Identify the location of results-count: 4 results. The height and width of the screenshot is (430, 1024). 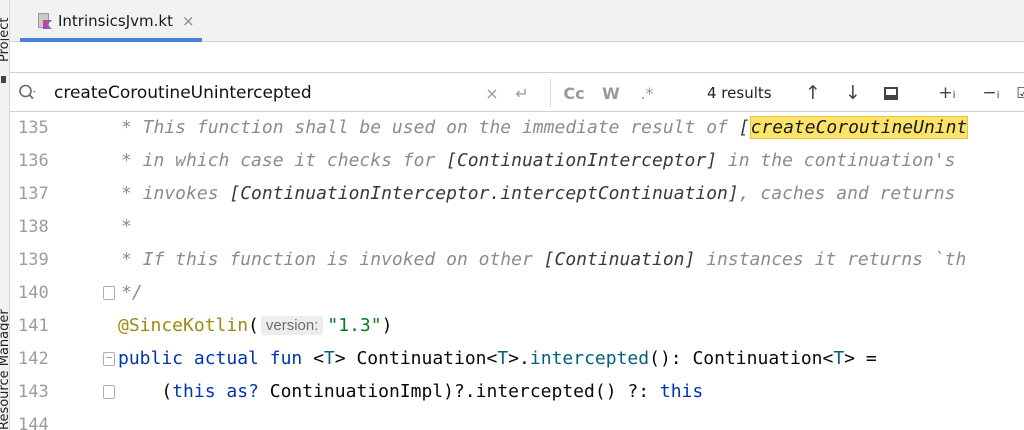
(739, 93).